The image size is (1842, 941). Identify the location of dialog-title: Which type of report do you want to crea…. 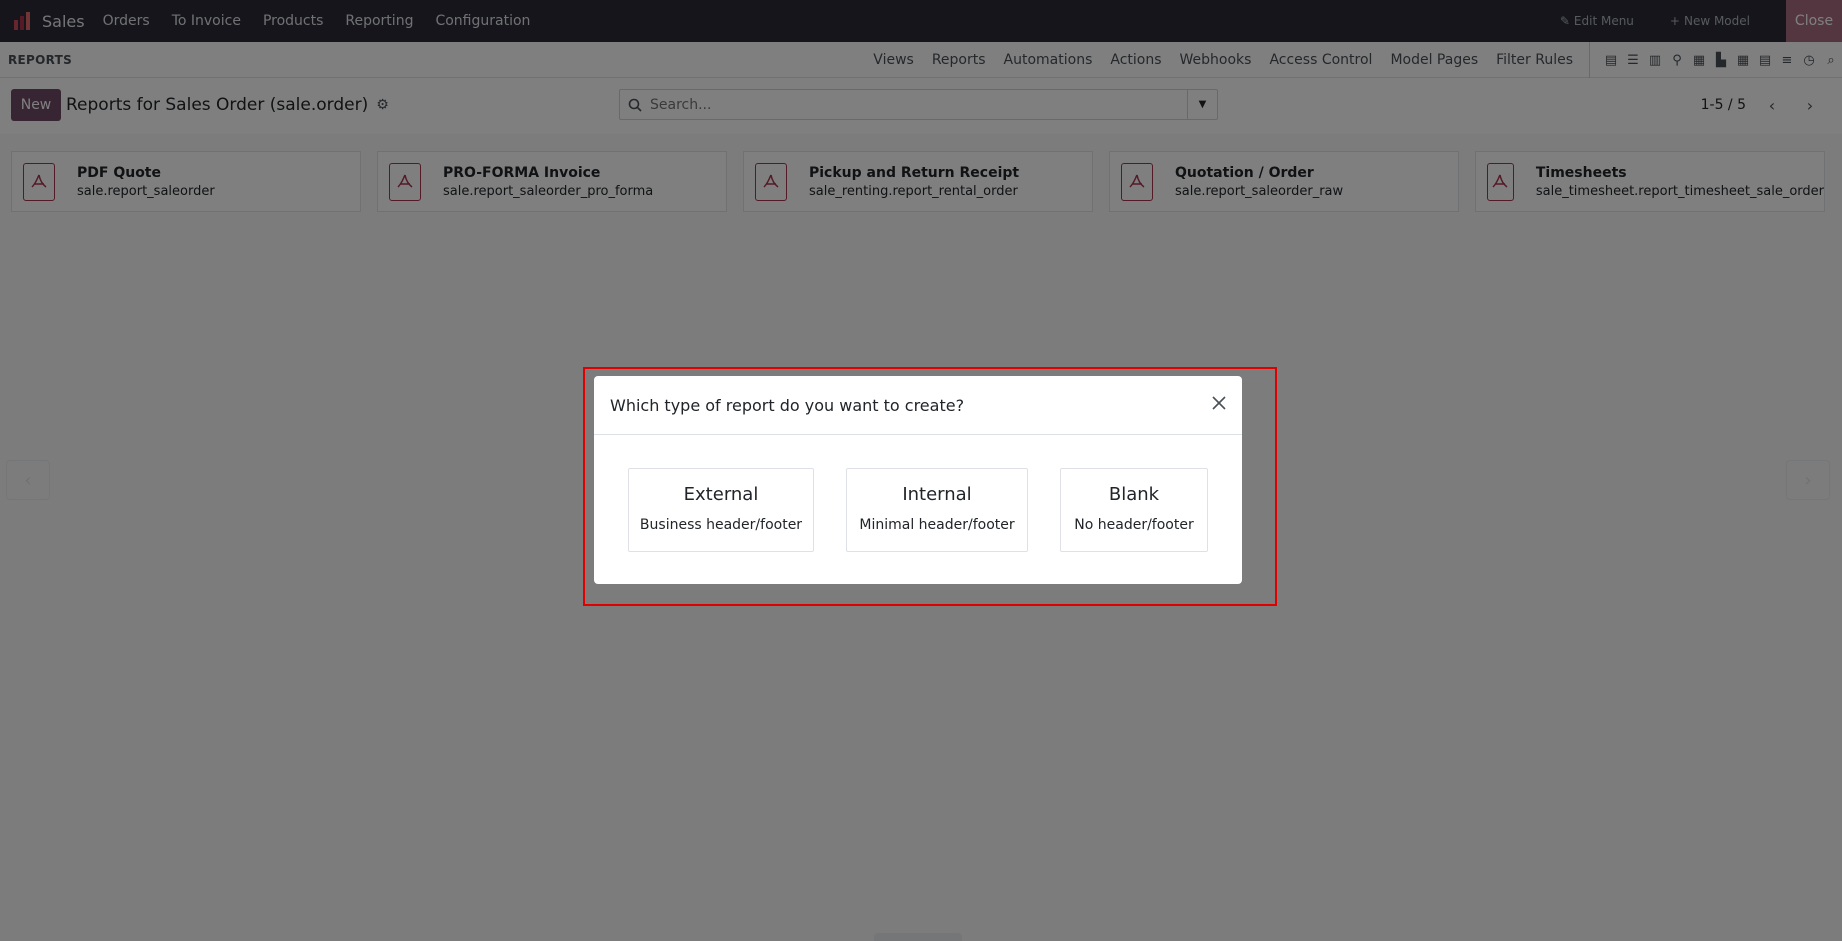
(787, 405).